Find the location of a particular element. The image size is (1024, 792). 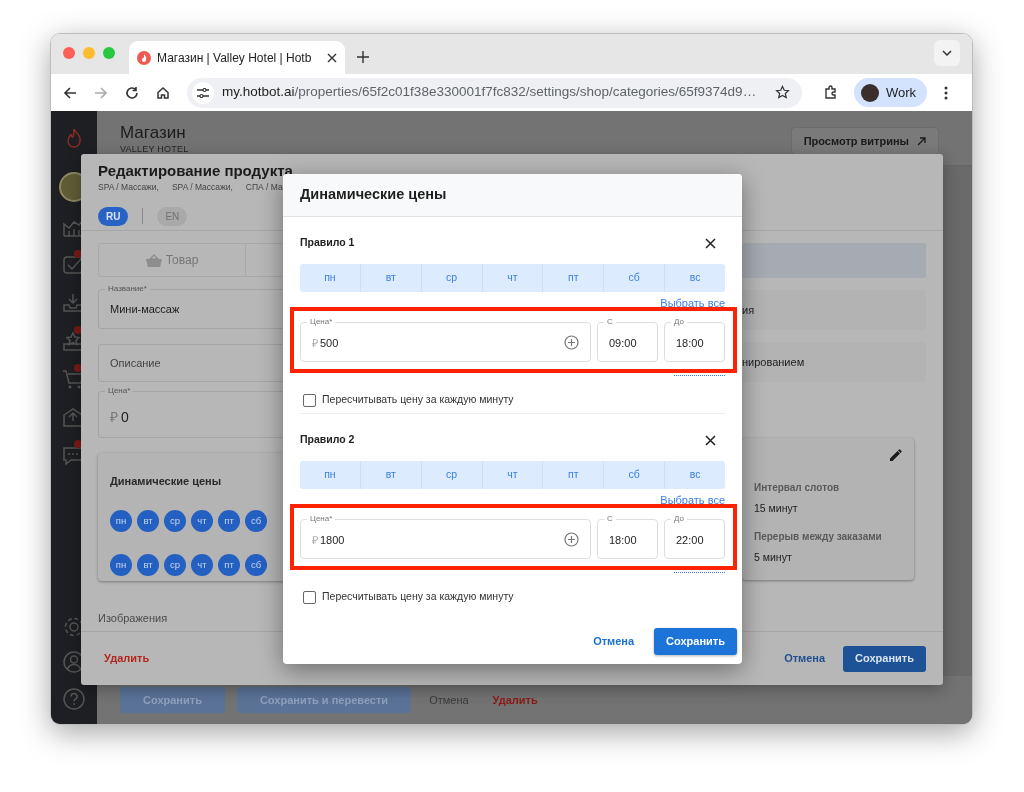

chevron-down-icon is located at coordinates (947, 53).